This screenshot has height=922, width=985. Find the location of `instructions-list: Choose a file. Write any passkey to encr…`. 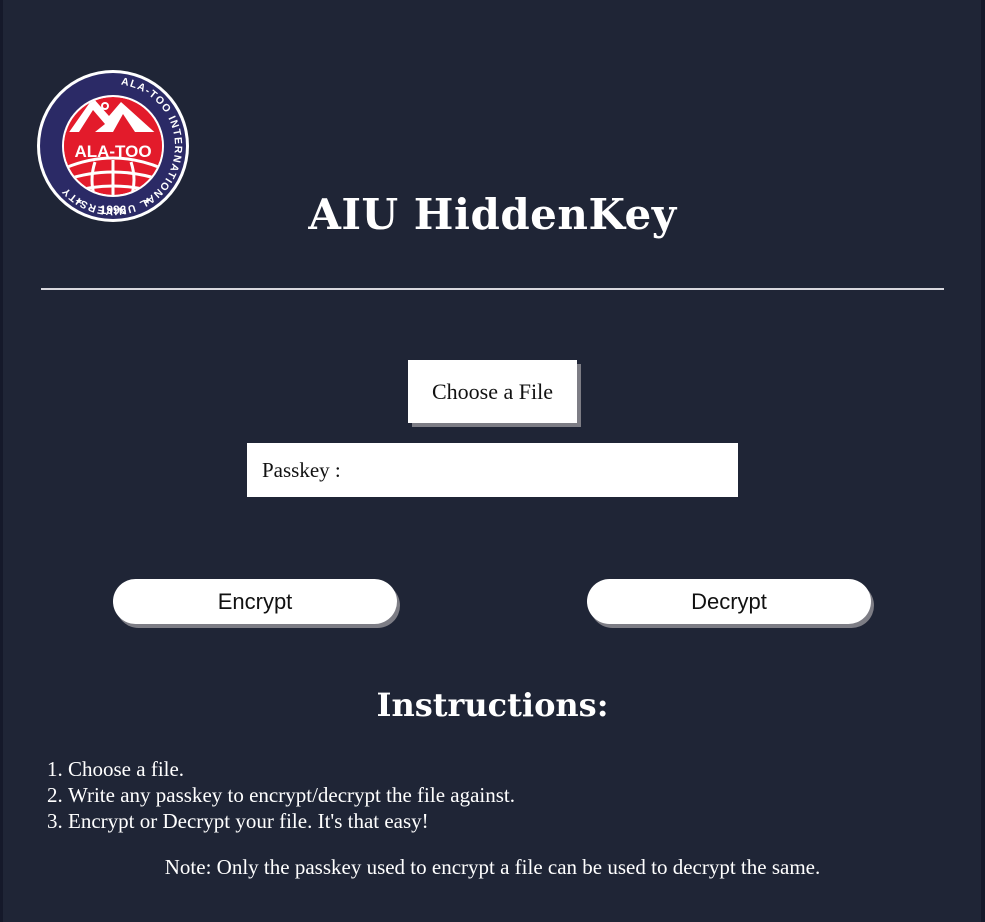

instructions-list: Choose a file. Write any passkey to encr… is located at coordinates (291, 795).